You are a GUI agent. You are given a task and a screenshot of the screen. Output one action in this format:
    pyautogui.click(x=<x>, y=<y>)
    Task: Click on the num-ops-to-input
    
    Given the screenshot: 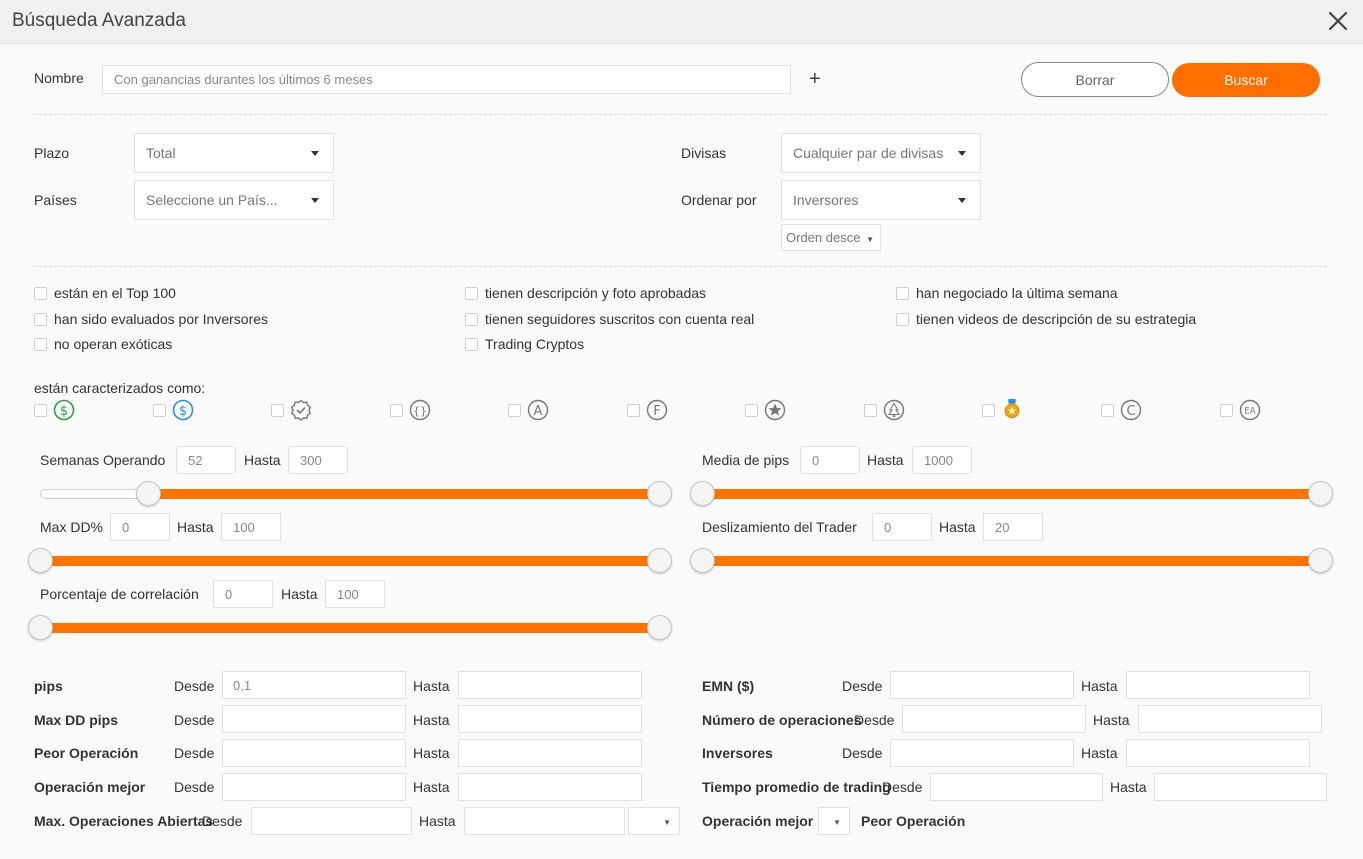 What is the action you would take?
    pyautogui.click(x=1230, y=719)
    